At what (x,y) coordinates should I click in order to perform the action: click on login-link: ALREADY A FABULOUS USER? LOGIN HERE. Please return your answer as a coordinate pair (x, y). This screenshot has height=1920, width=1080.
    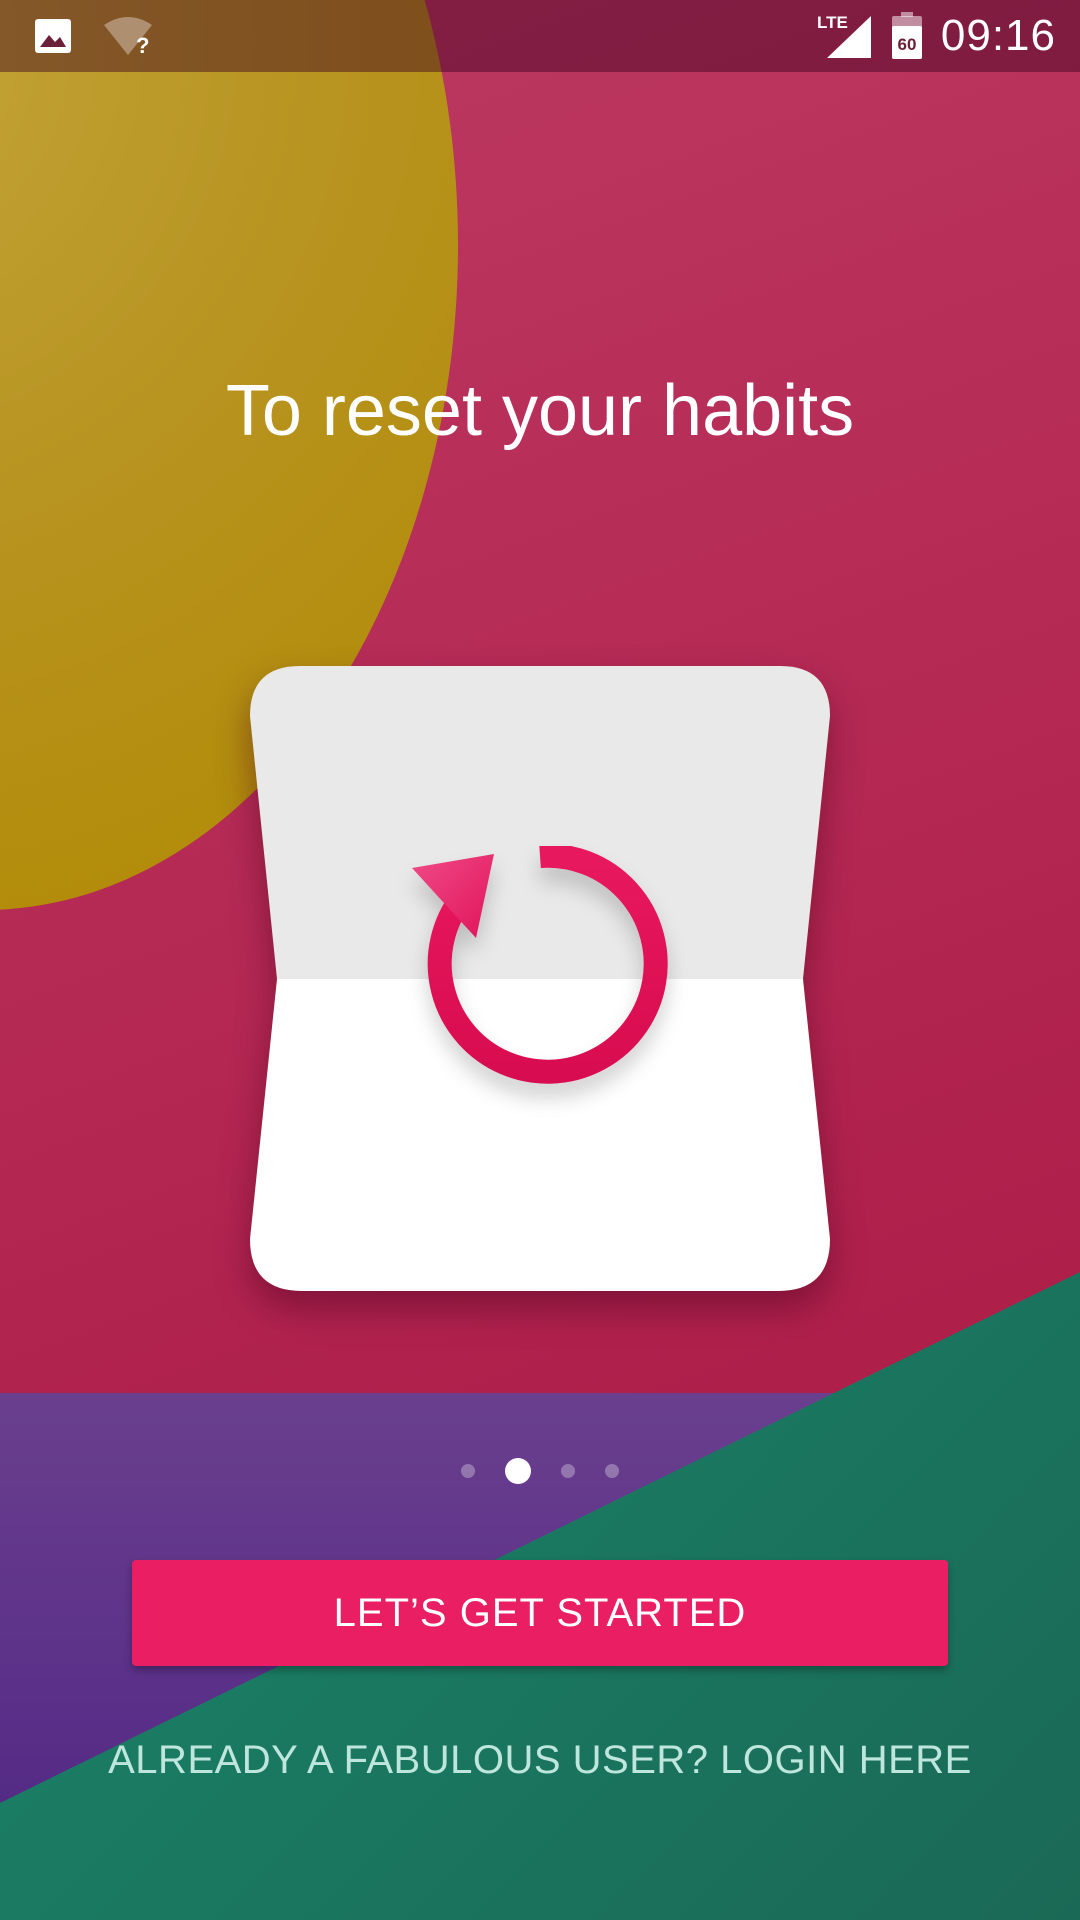
    Looking at the image, I should click on (540, 1760).